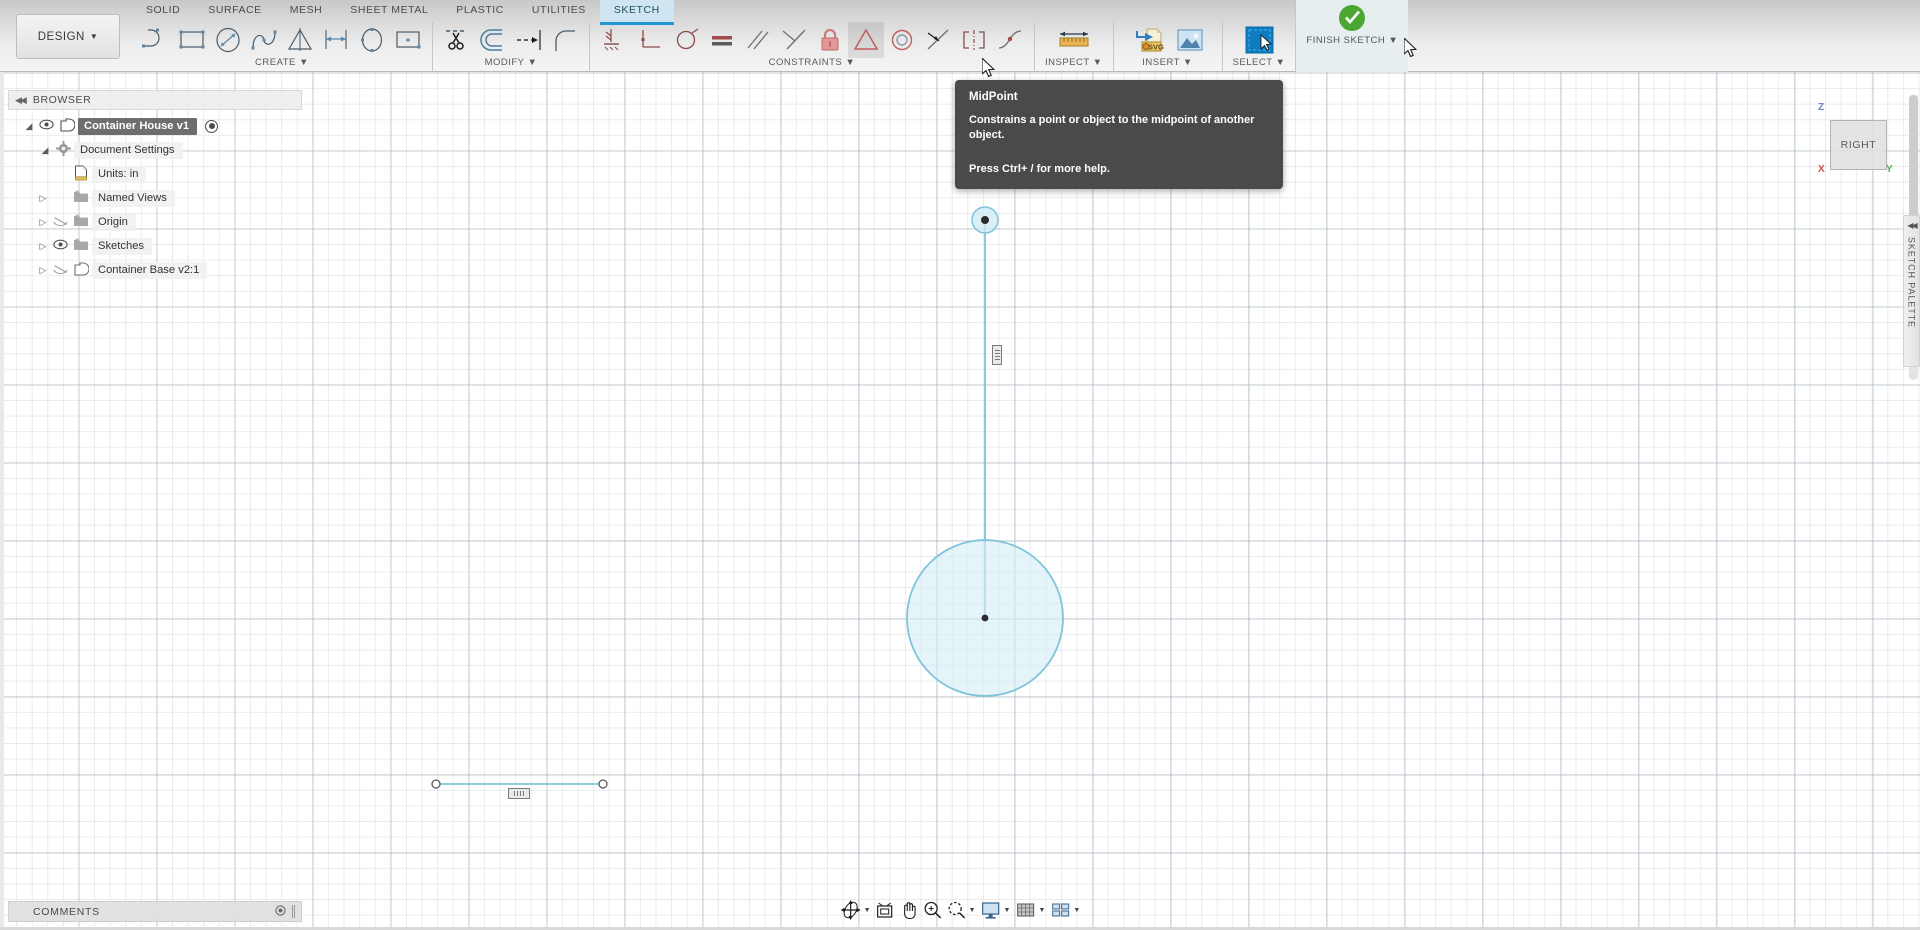 Image resolution: width=1920 pixels, height=930 pixels. I want to click on comments-controls, so click(285, 912).